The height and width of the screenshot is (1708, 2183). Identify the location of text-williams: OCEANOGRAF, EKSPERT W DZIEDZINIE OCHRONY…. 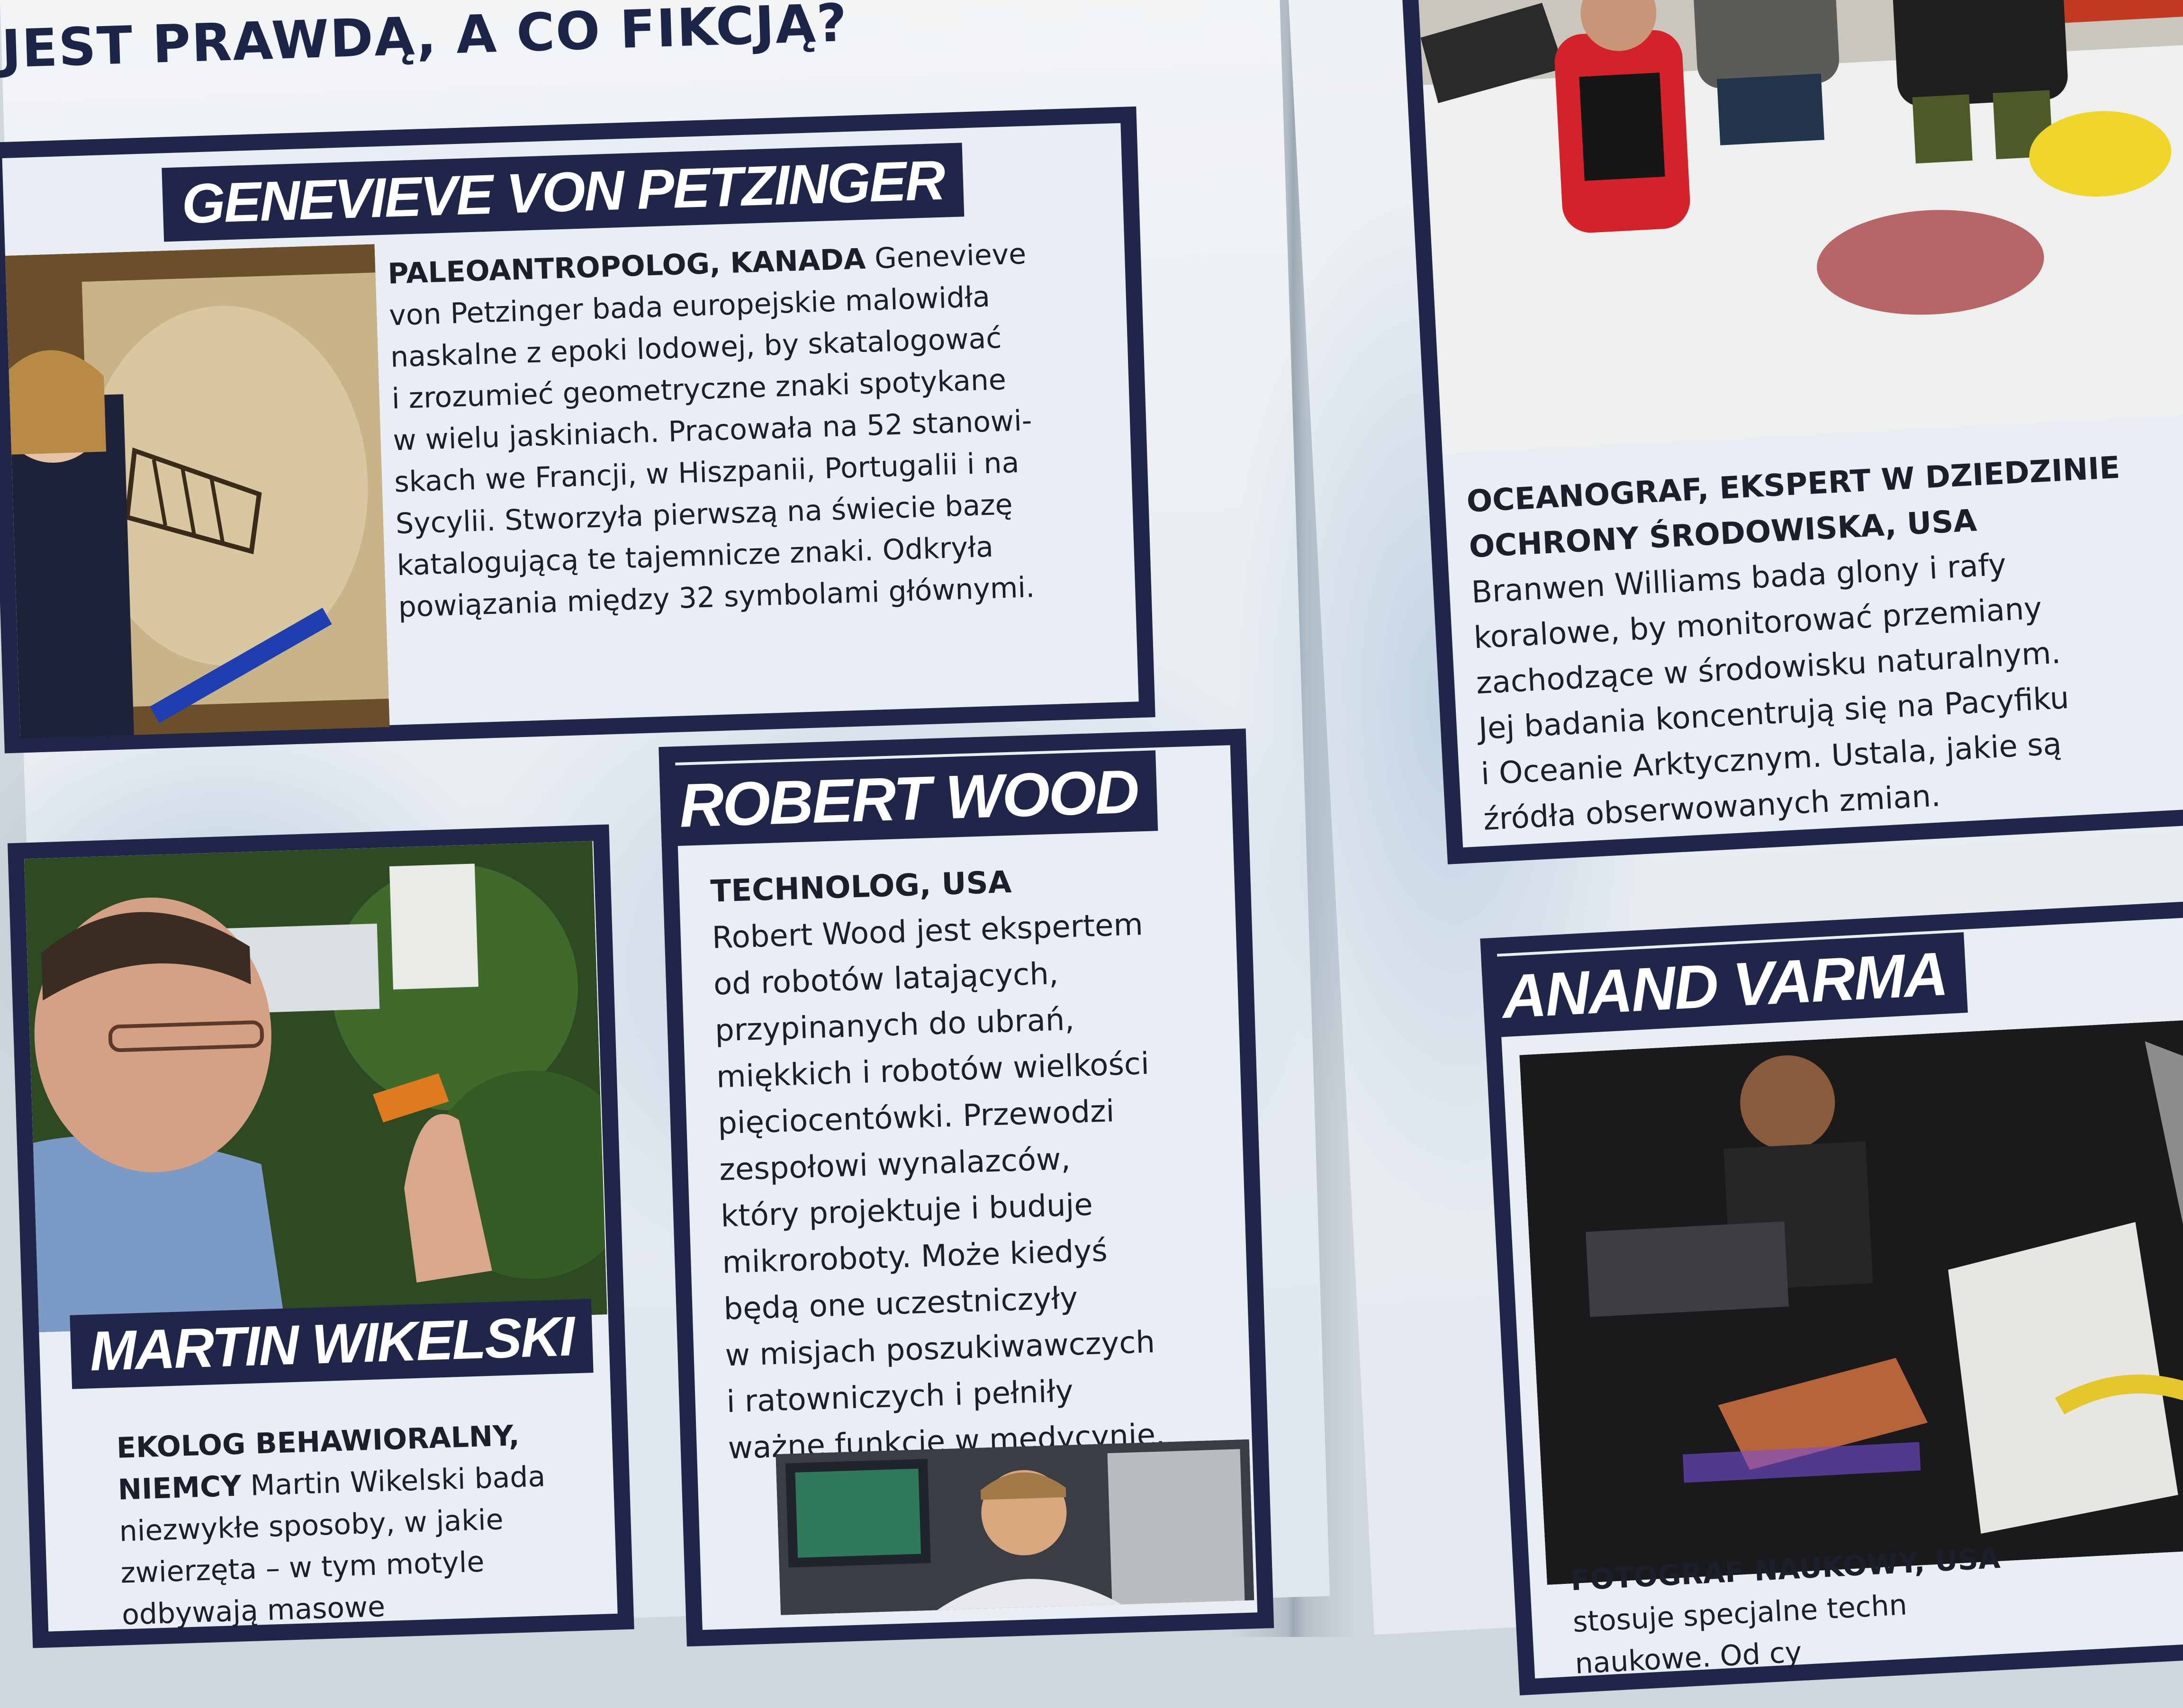
(1801, 644).